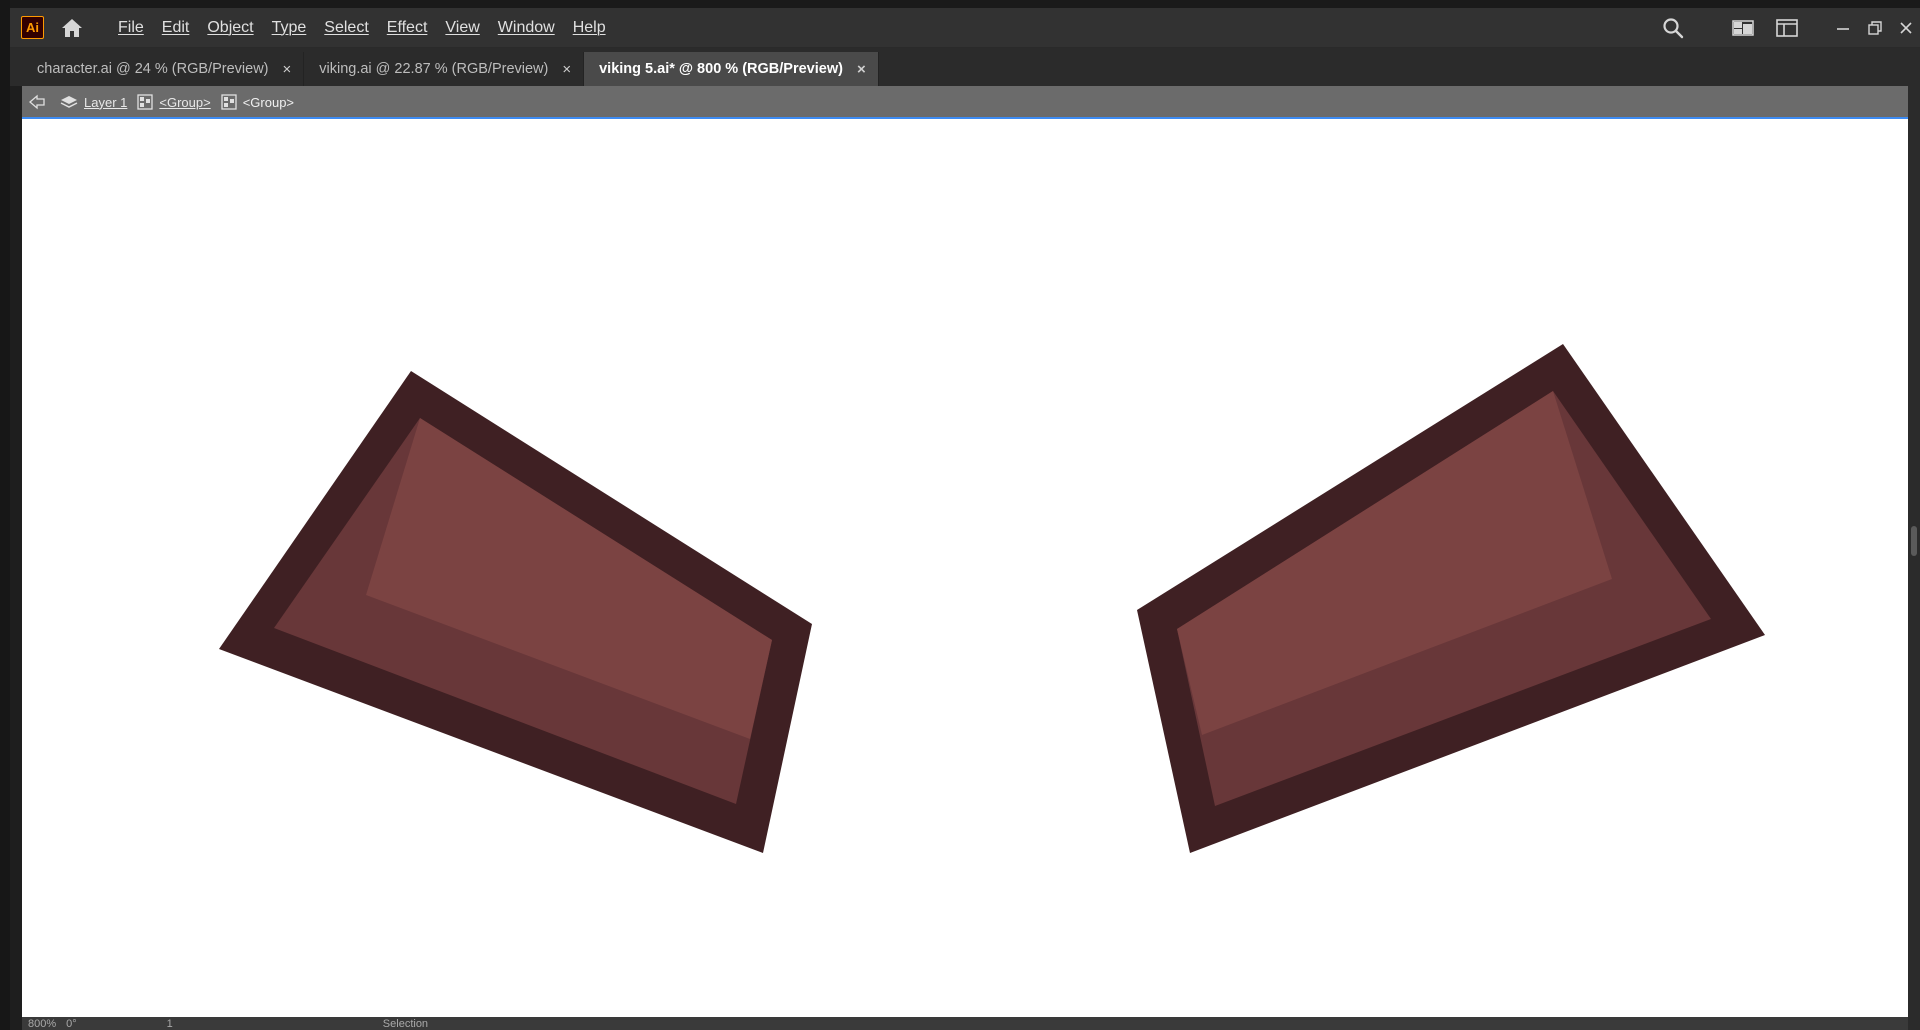 Image resolution: width=1920 pixels, height=1030 pixels. I want to click on artboard-number: 1, so click(170, 1024).